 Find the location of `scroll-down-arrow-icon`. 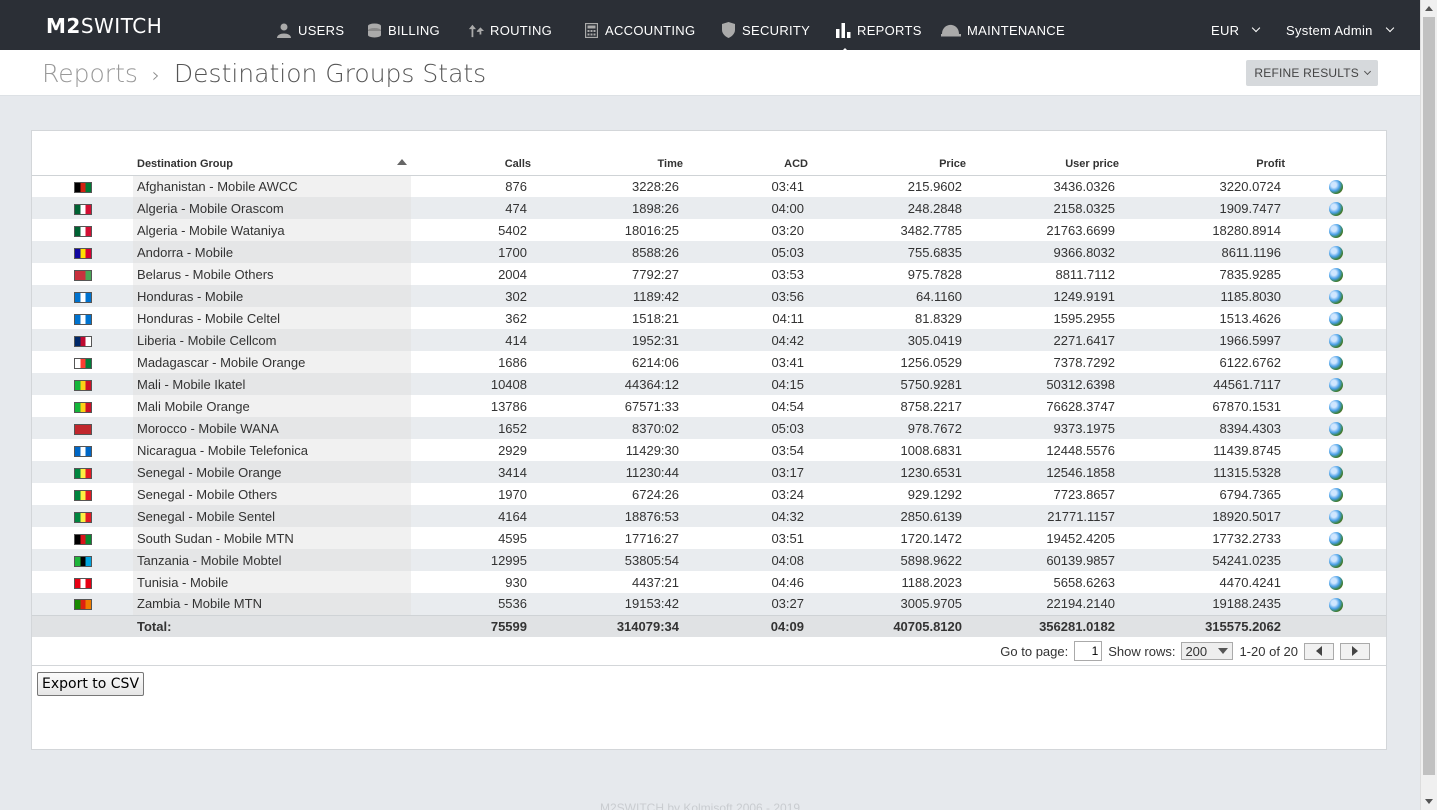

scroll-down-arrow-icon is located at coordinates (1429, 801).